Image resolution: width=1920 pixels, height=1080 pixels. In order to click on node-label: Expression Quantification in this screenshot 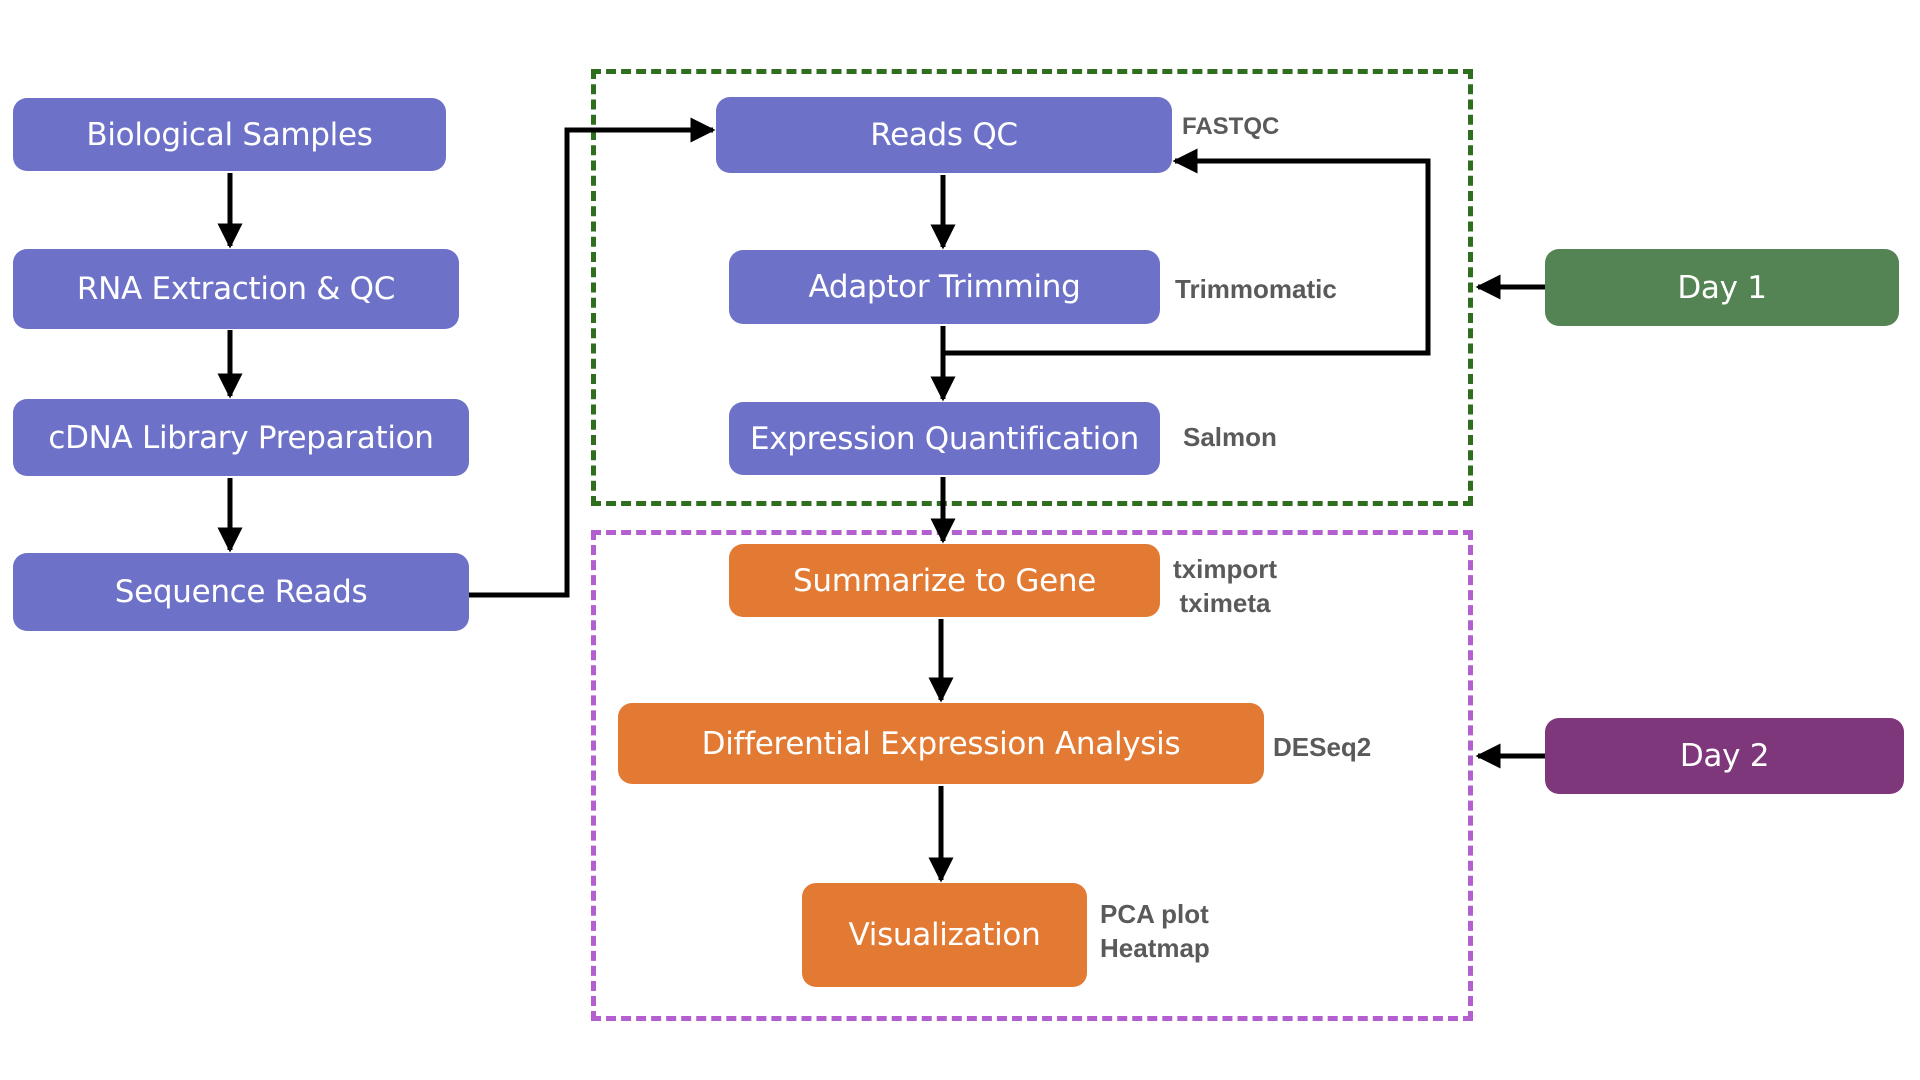, I will do `click(944, 438)`.